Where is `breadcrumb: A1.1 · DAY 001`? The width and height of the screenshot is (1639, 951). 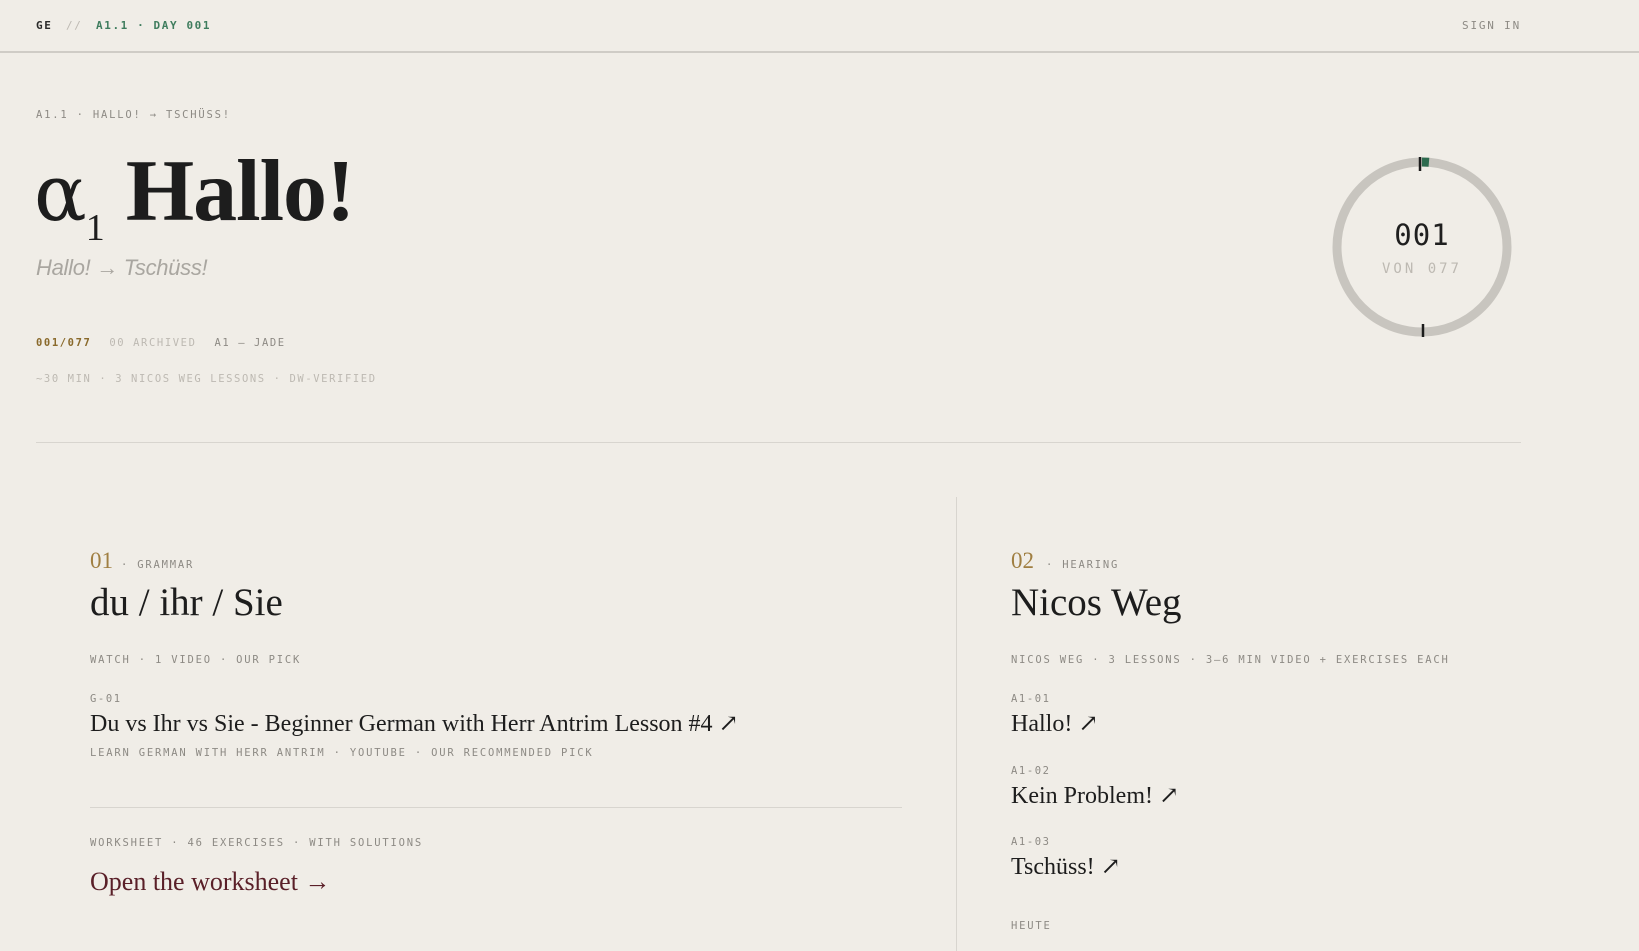 breadcrumb: A1.1 · DAY 001 is located at coordinates (154, 25).